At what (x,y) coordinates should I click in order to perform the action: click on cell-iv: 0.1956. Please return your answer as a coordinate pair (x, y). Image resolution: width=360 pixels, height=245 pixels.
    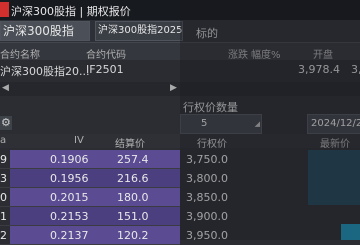
    Looking at the image, I should click on (69, 178).